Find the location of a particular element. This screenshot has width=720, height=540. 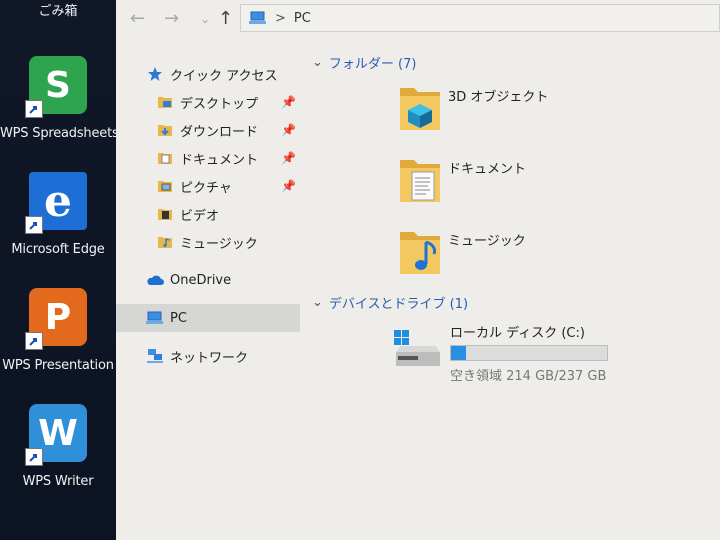

recent-locations-chevron-icon: ⌄ is located at coordinates (205, 19).